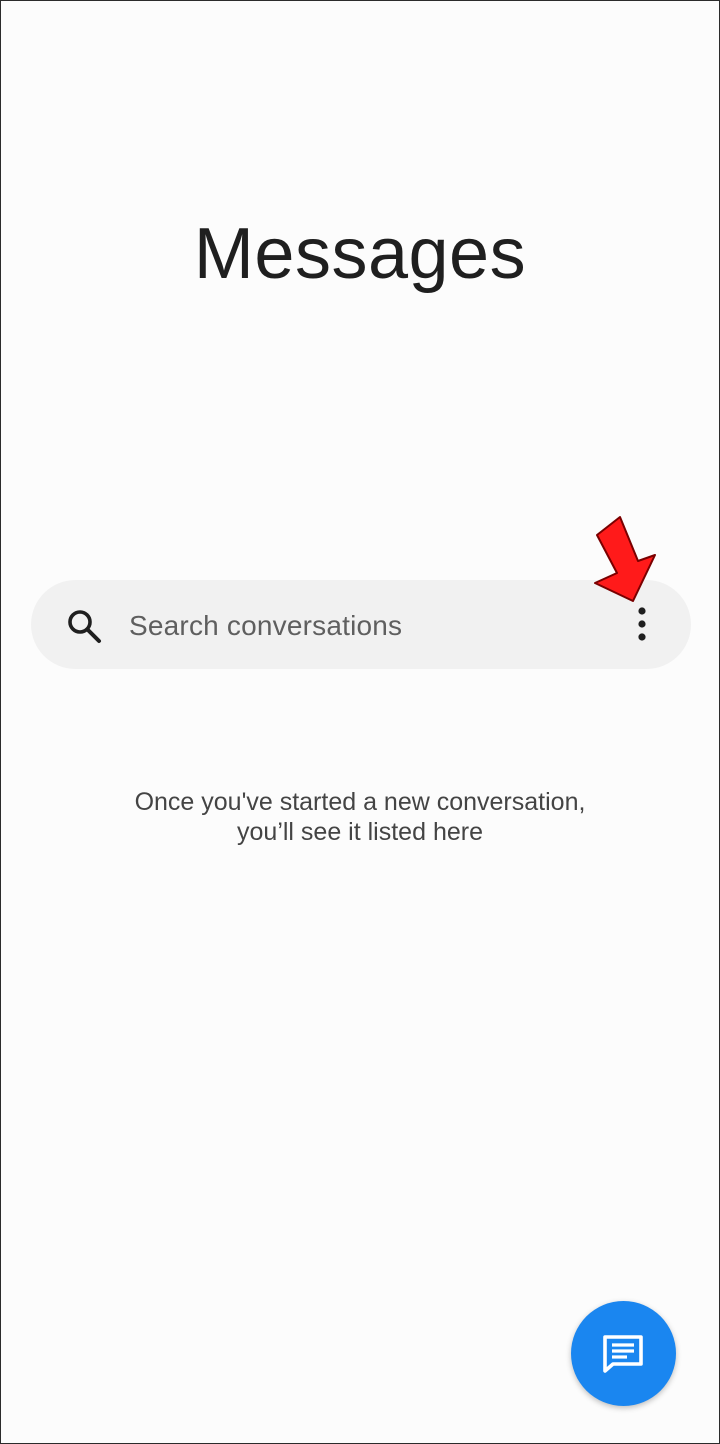 This screenshot has height=1444, width=720. I want to click on start-chat-button, so click(623, 1353).